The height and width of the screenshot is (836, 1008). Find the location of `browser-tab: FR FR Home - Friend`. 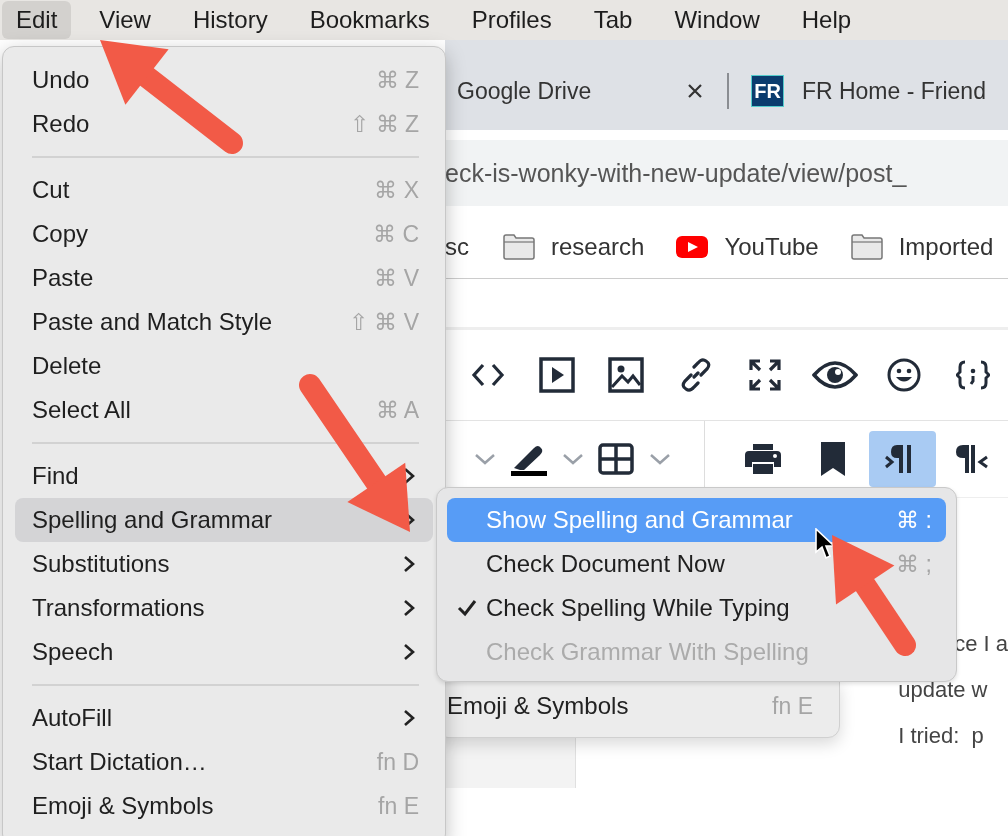

browser-tab: FR FR Home - Friend is located at coordinates (868, 91).